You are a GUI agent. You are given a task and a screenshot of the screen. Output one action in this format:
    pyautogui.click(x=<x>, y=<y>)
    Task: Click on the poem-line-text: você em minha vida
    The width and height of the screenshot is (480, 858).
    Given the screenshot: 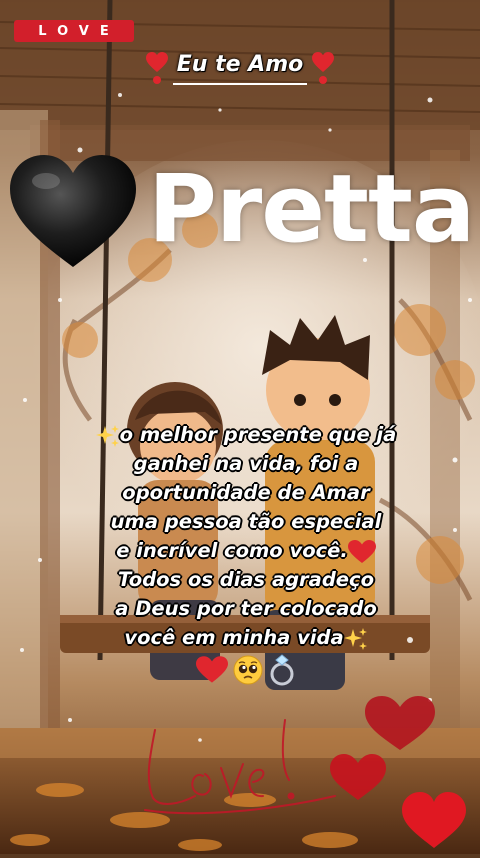 What is the action you would take?
    pyautogui.click(x=234, y=637)
    